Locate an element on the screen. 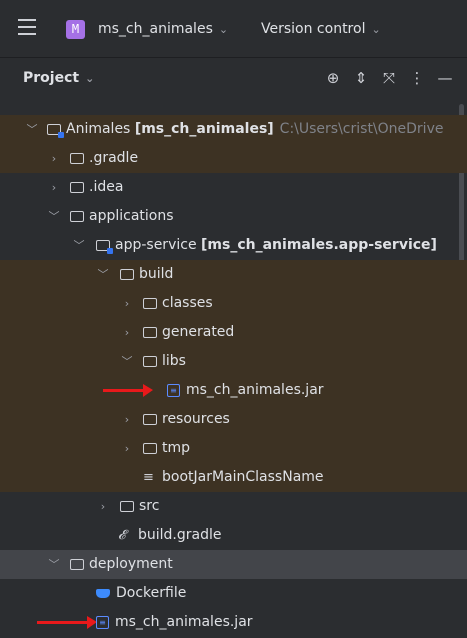 This screenshot has width=467, height=638. tree-item-label: app-service is located at coordinates (156, 245).